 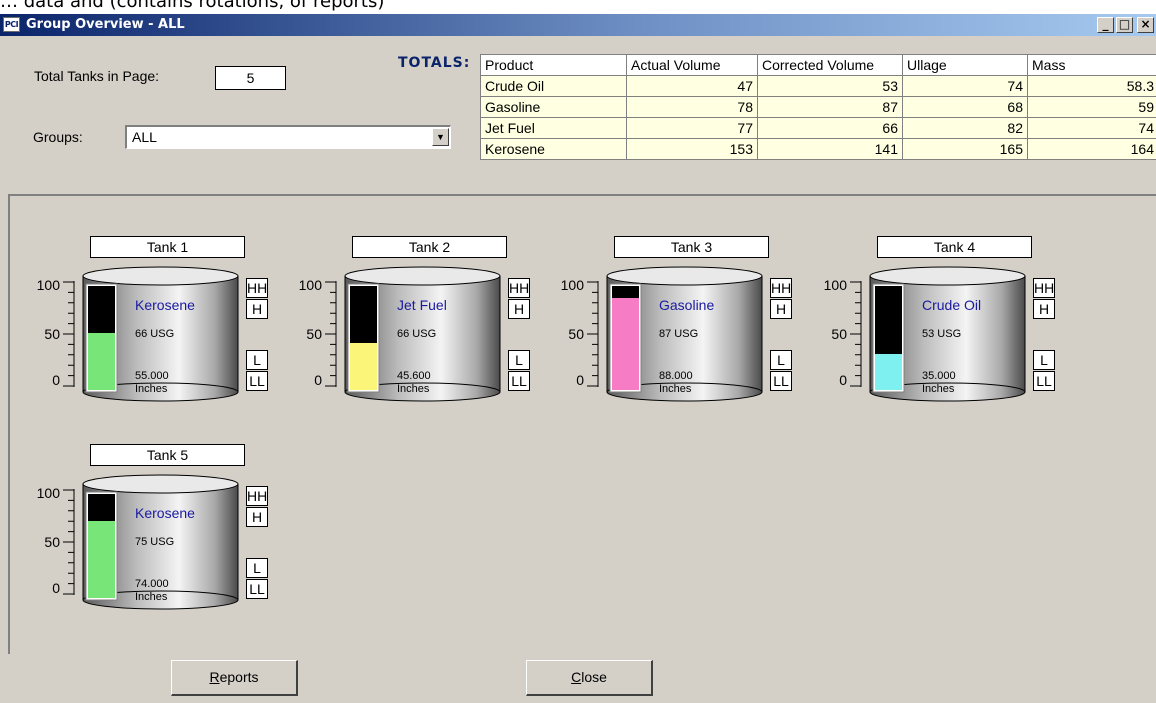 What do you see at coordinates (1092, 65) in the screenshot?
I see `column-header: Mass` at bounding box center [1092, 65].